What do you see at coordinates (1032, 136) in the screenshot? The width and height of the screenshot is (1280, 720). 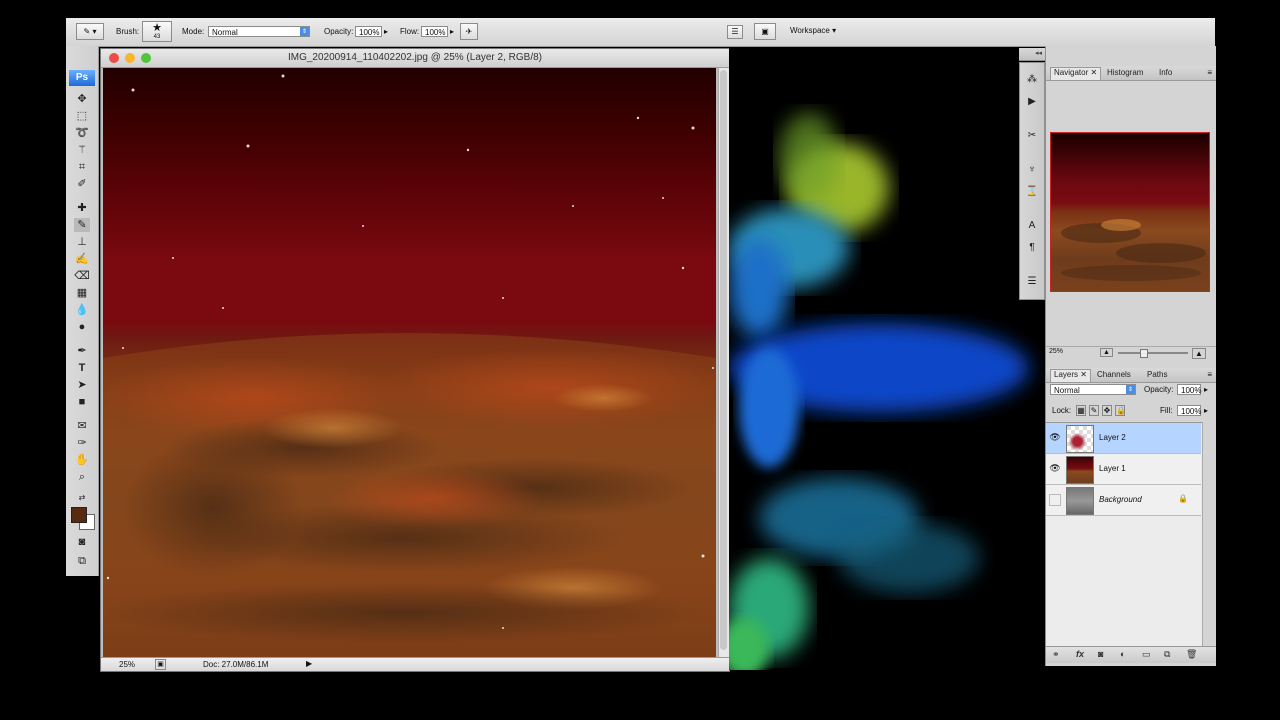 I see `tool-presets-panel-icon: ✂` at bounding box center [1032, 136].